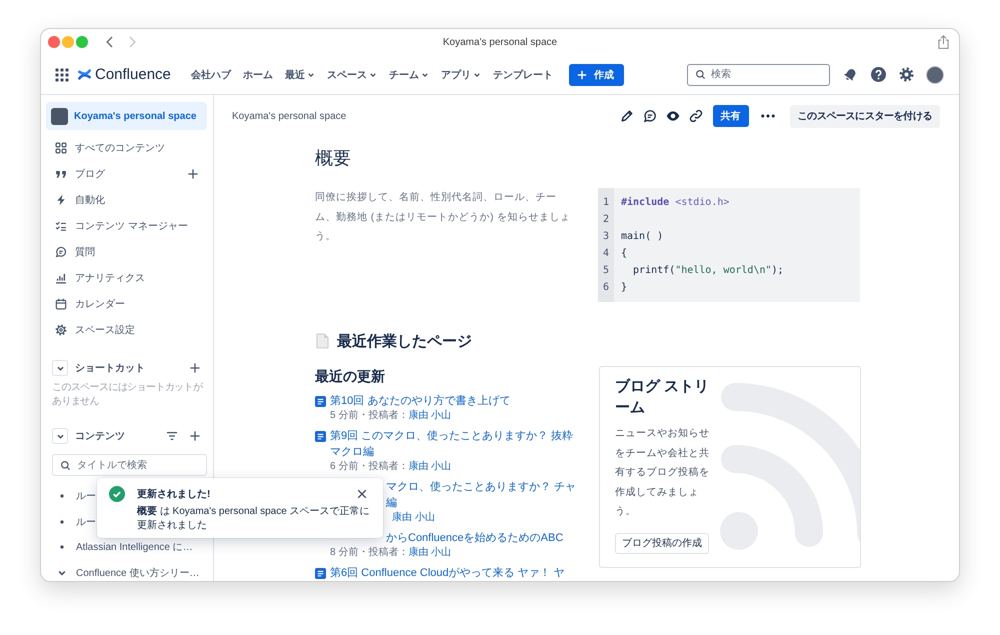  What do you see at coordinates (662, 397) in the screenshot?
I see `blog-title: ブログ ストリーム` at bounding box center [662, 397].